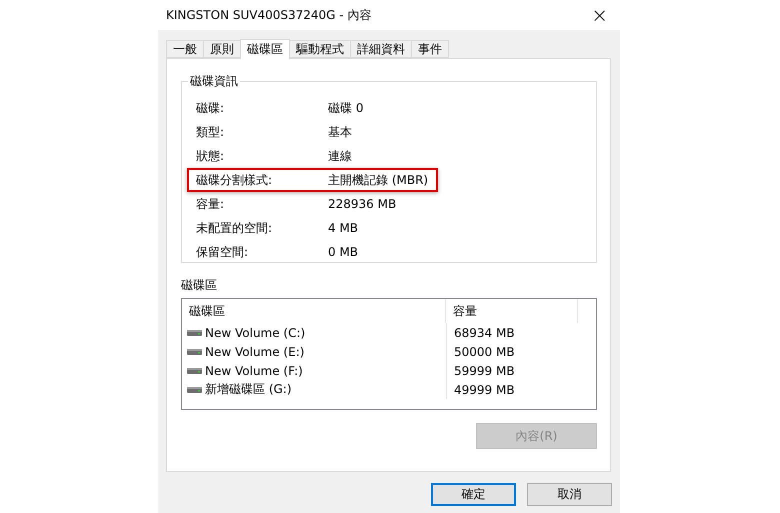 The width and height of the screenshot is (780, 513). I want to click on info-value: 228936 MB, so click(363, 204).